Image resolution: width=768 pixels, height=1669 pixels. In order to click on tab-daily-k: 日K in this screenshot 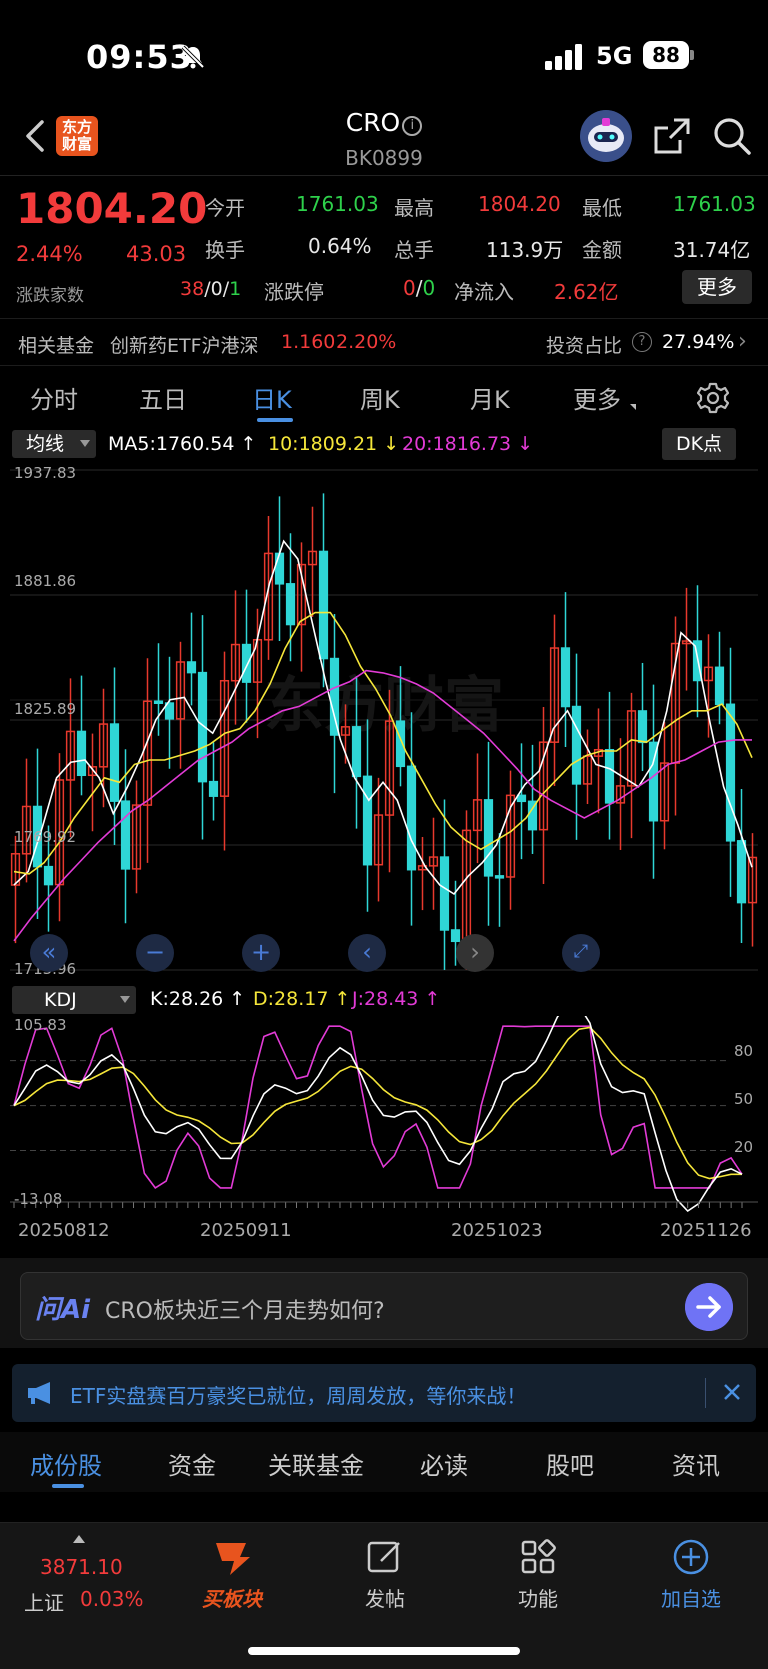, I will do `click(272, 397)`.